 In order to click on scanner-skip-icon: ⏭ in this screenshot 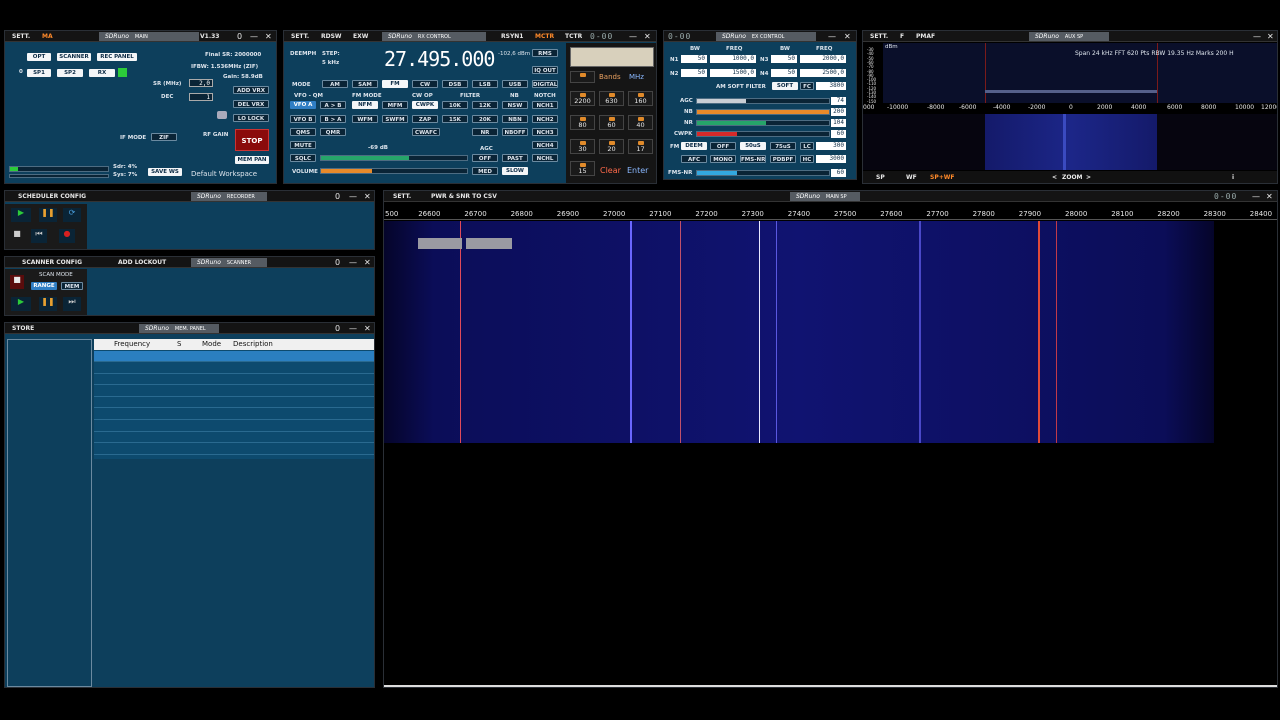, I will do `click(72, 304)`.